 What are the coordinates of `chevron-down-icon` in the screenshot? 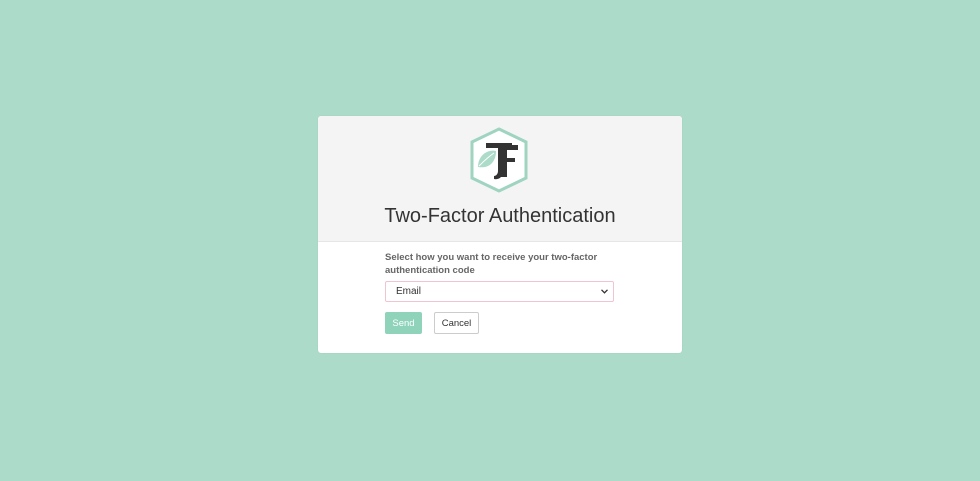 It's located at (604, 291).